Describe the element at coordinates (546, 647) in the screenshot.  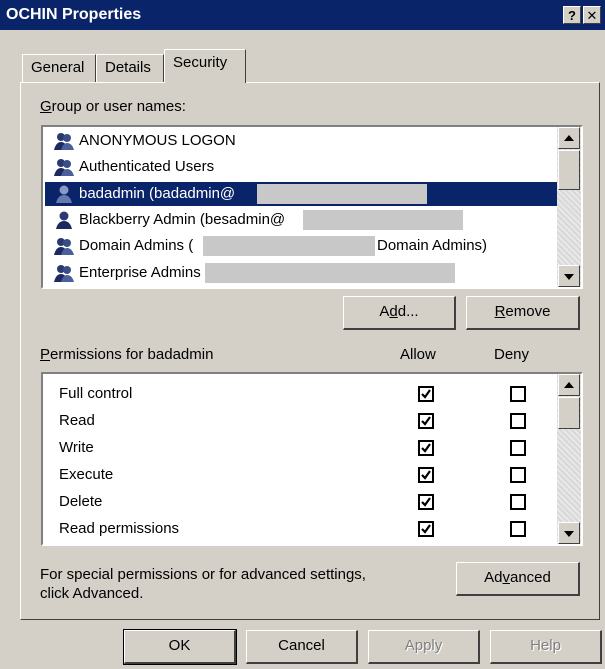
I see `help-button: Help` at that location.